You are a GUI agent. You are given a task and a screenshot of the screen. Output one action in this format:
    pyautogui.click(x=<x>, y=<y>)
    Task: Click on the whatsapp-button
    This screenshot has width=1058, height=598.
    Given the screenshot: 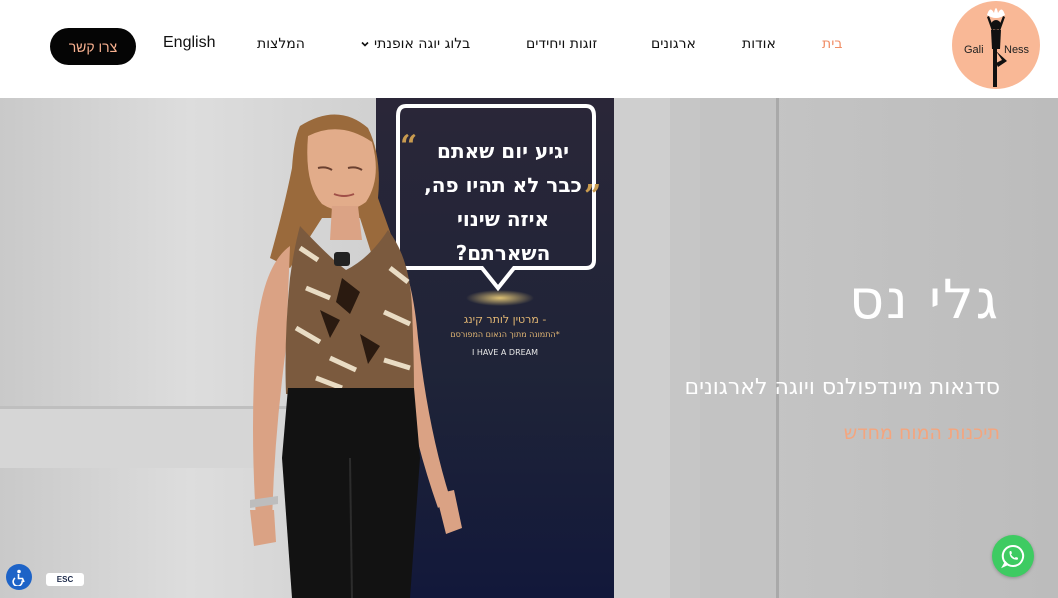 What is the action you would take?
    pyautogui.click(x=1013, y=556)
    